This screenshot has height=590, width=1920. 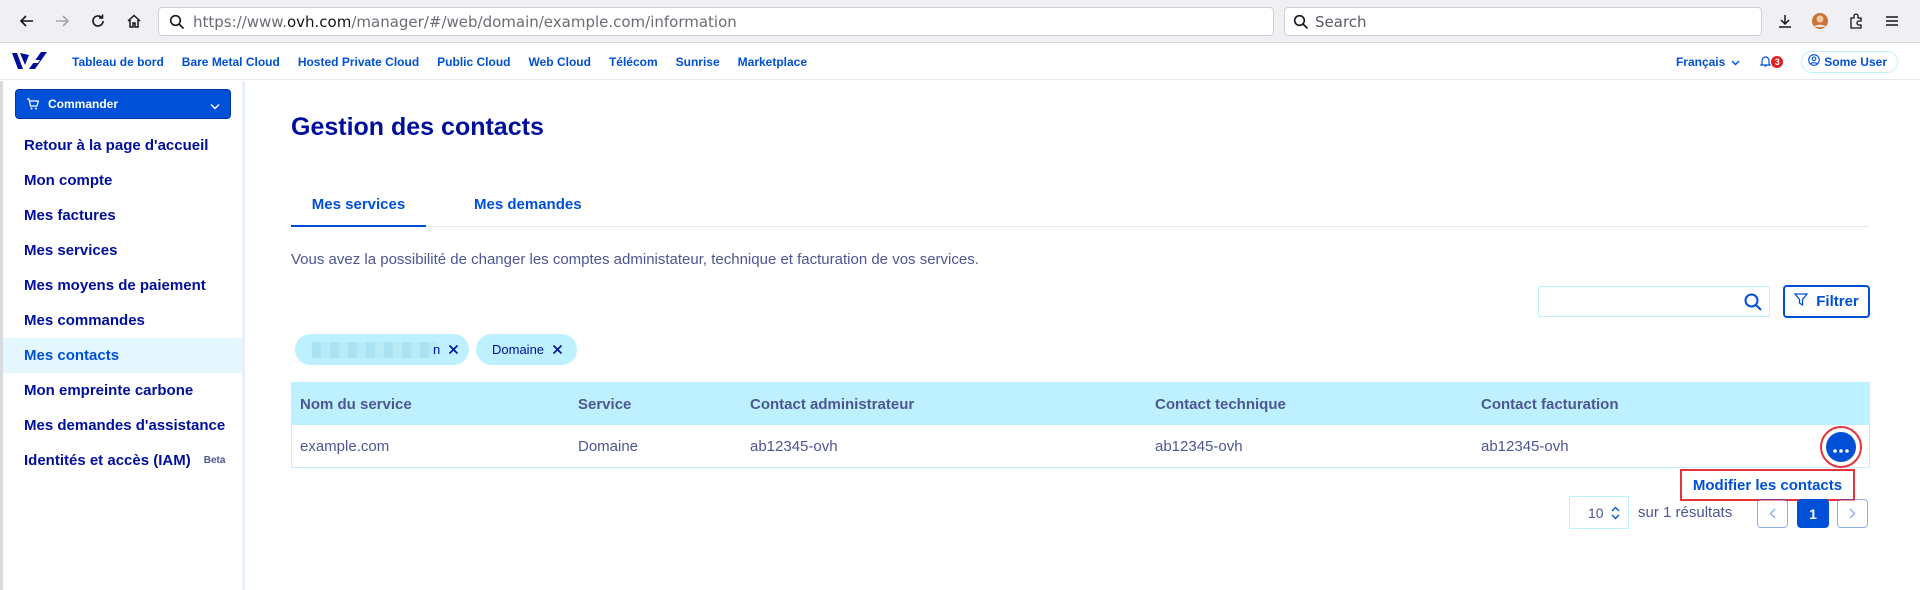 What do you see at coordinates (1523, 21) in the screenshot?
I see `browser-search-input: Search` at bounding box center [1523, 21].